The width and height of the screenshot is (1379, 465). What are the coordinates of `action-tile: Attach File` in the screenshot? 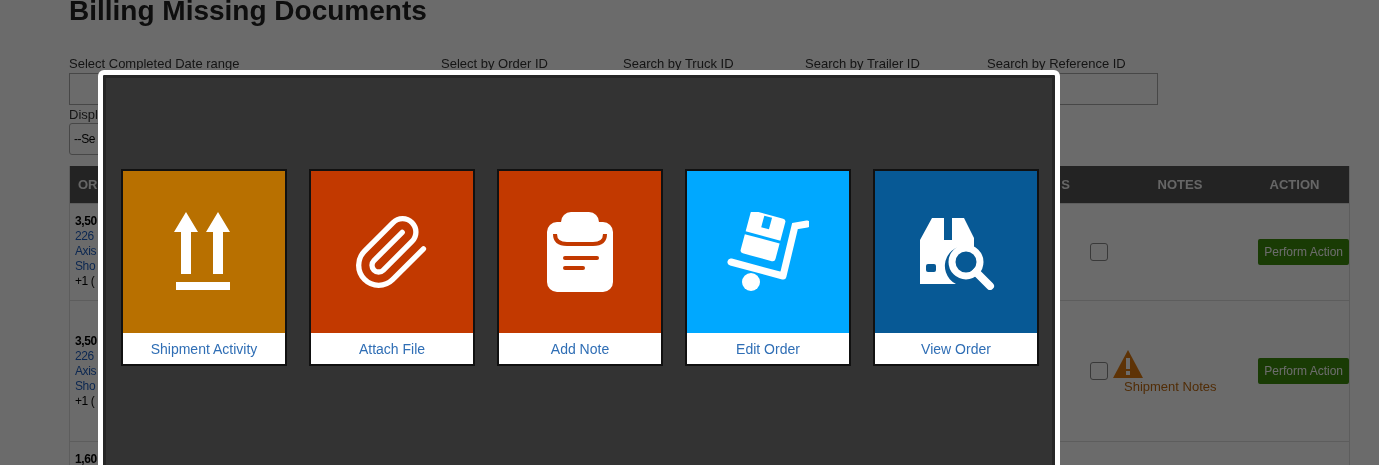 It's located at (392, 267).